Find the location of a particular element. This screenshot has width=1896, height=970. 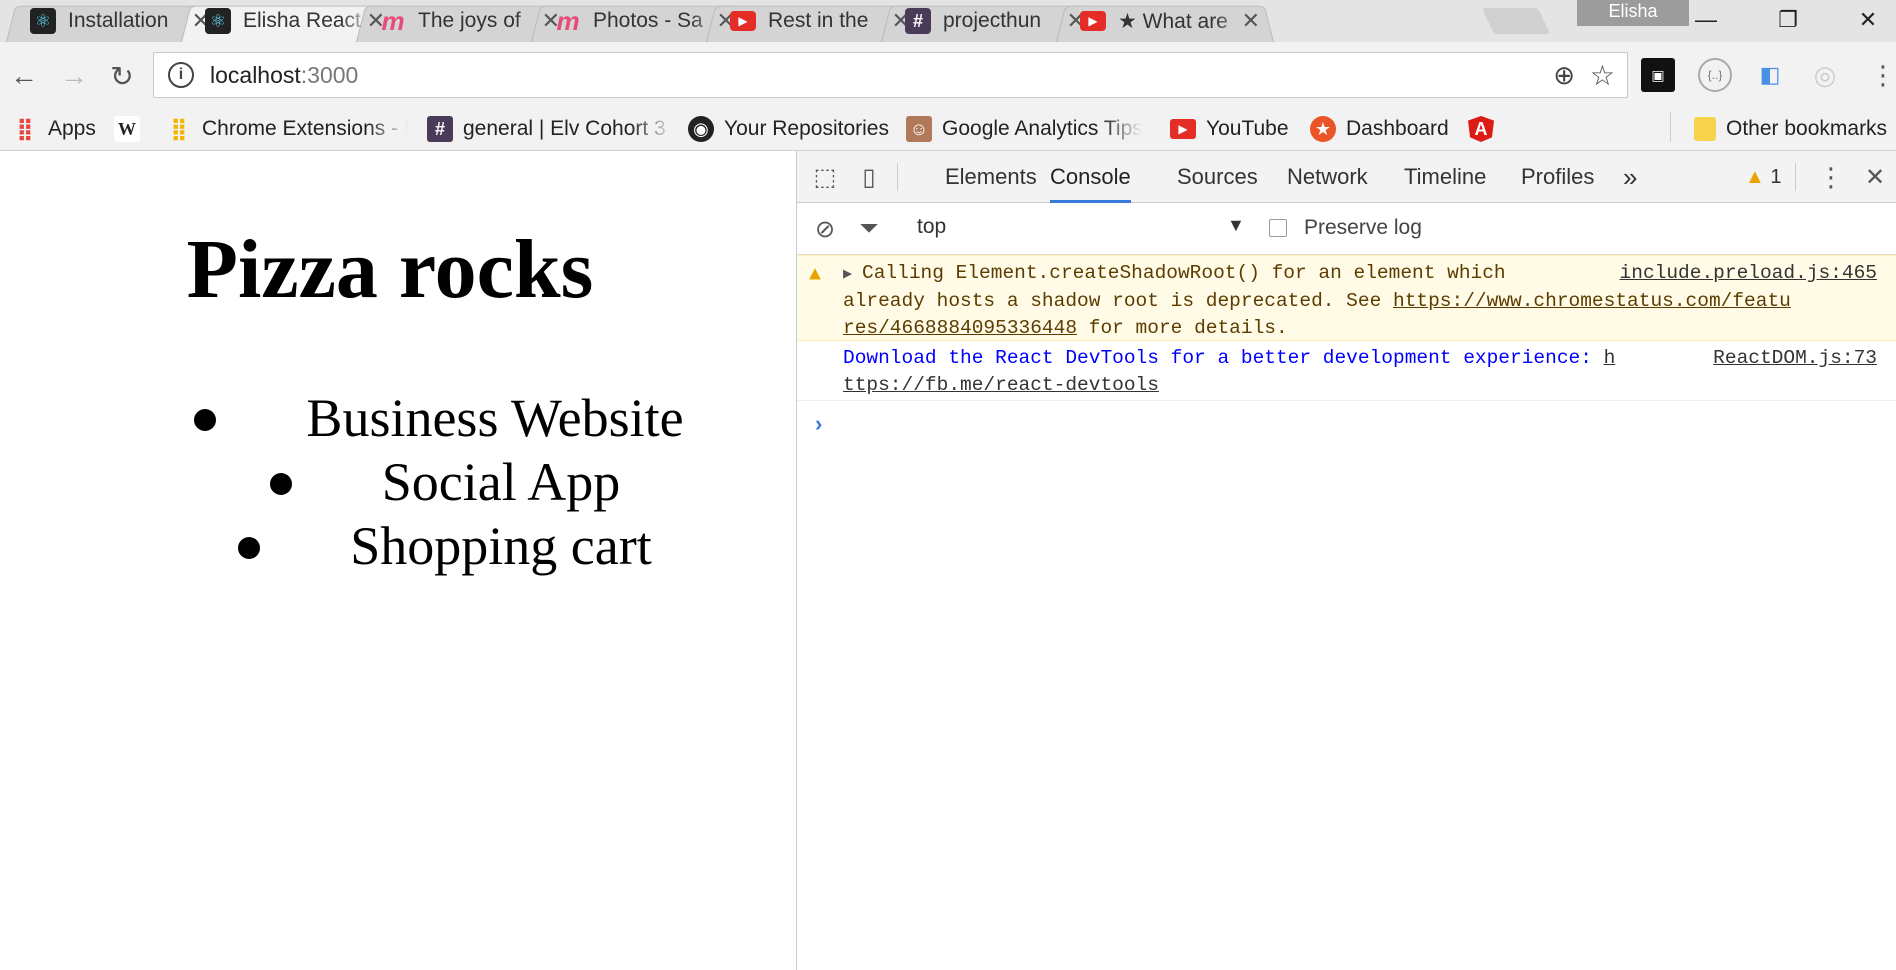

message-link: ttps://fb.me/react-devtools is located at coordinates (1001, 385).